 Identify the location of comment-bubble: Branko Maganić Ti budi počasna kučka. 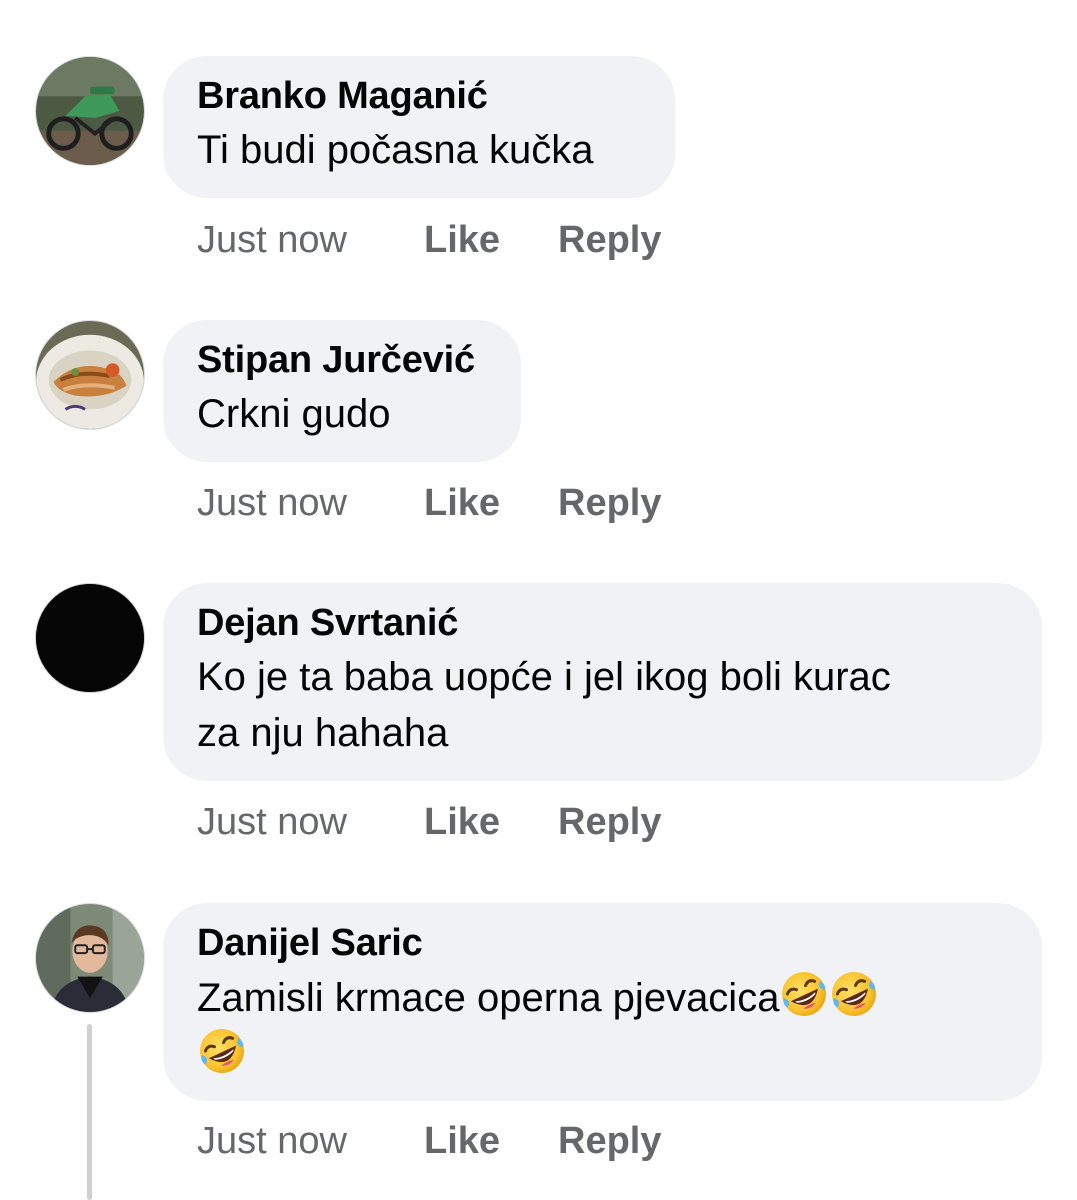
(419, 127).